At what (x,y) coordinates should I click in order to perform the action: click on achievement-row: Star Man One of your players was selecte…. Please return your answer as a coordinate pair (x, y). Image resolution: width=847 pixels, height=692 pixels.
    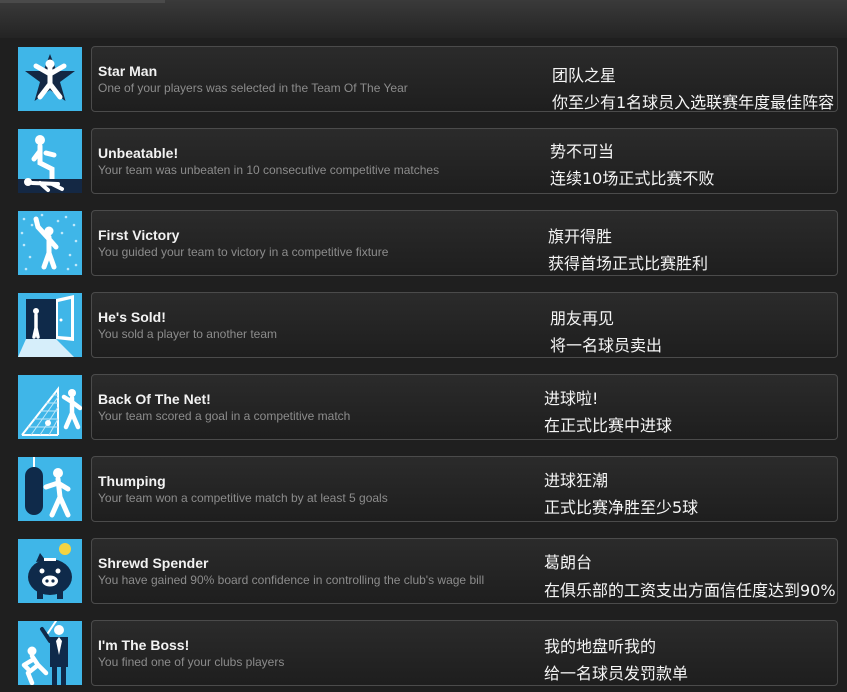
    Looking at the image, I should click on (428, 79).